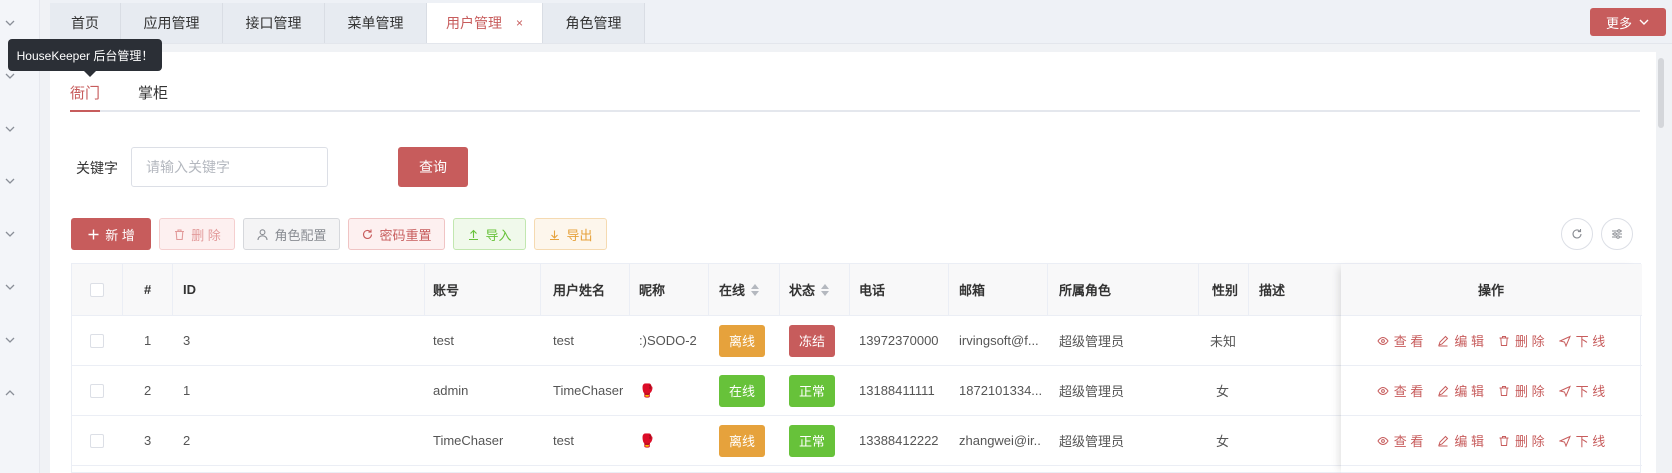 This screenshot has height=473, width=1672. What do you see at coordinates (111, 234) in the screenshot?
I see `add-button: 新 增` at bounding box center [111, 234].